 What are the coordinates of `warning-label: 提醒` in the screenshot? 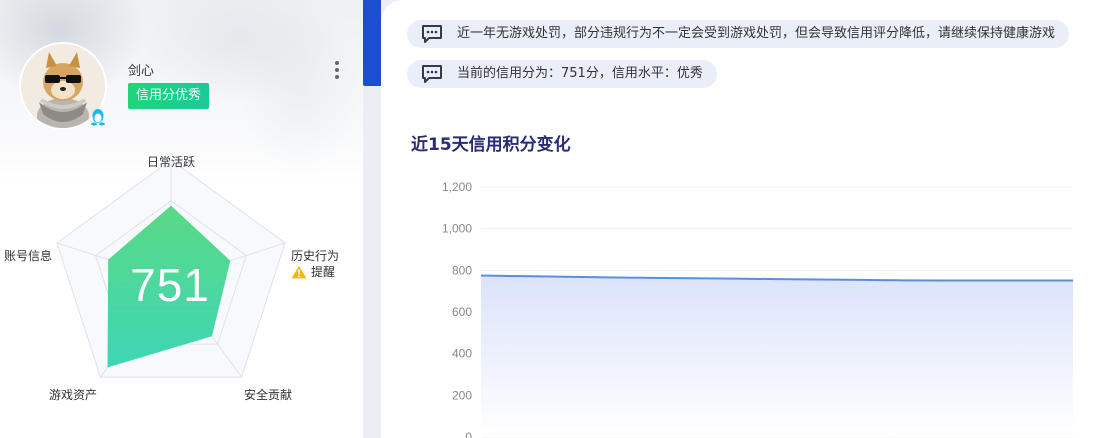 It's located at (323, 272).